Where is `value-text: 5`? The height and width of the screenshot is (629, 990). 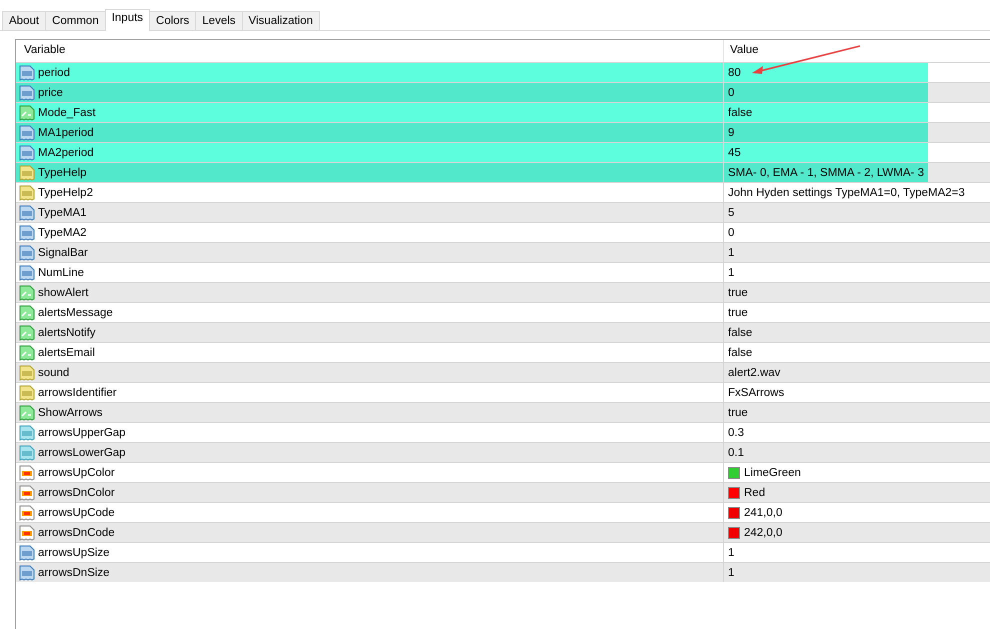
value-text: 5 is located at coordinates (731, 212).